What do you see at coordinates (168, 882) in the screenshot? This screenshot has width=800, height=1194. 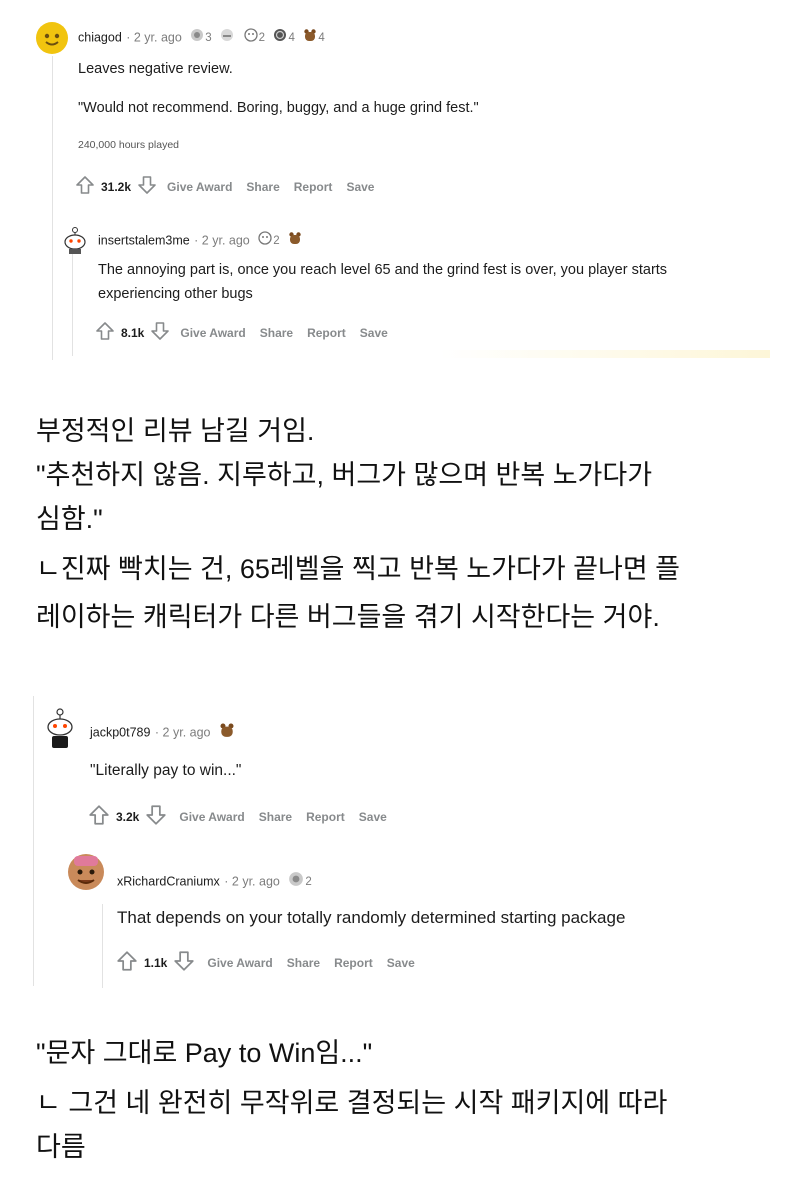 I see `username: xRichardCraniumx` at bounding box center [168, 882].